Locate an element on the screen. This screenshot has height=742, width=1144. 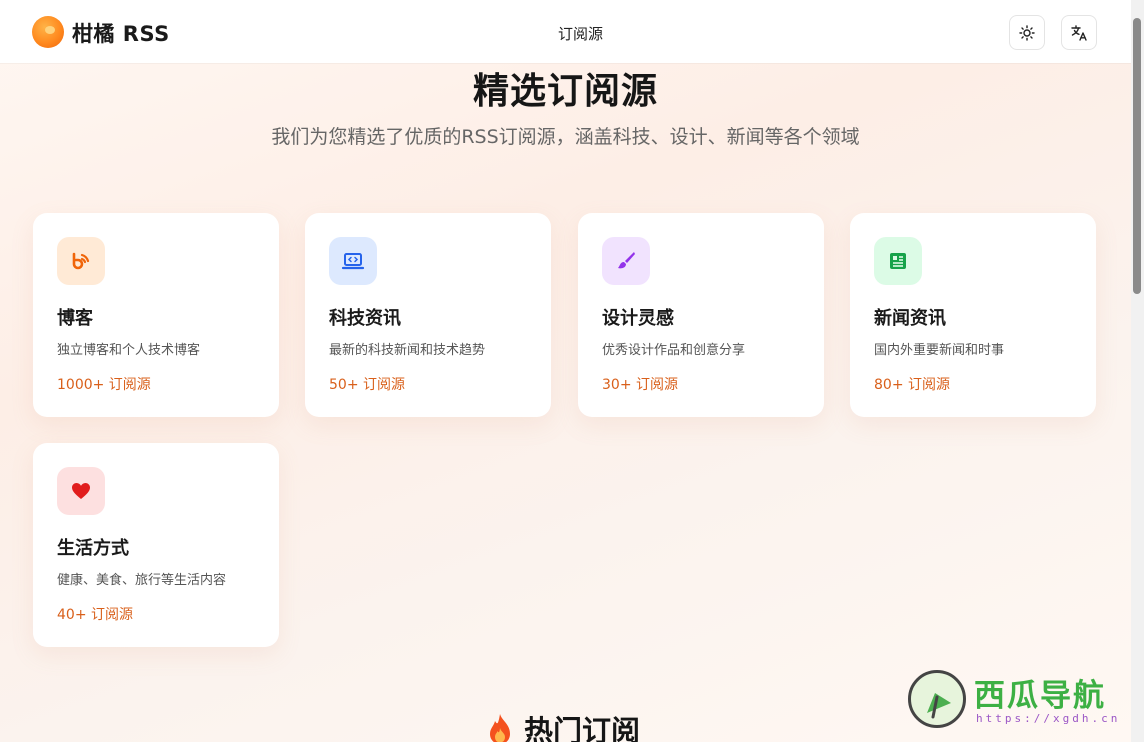
category-name: 新闻资讯 is located at coordinates (910, 318).